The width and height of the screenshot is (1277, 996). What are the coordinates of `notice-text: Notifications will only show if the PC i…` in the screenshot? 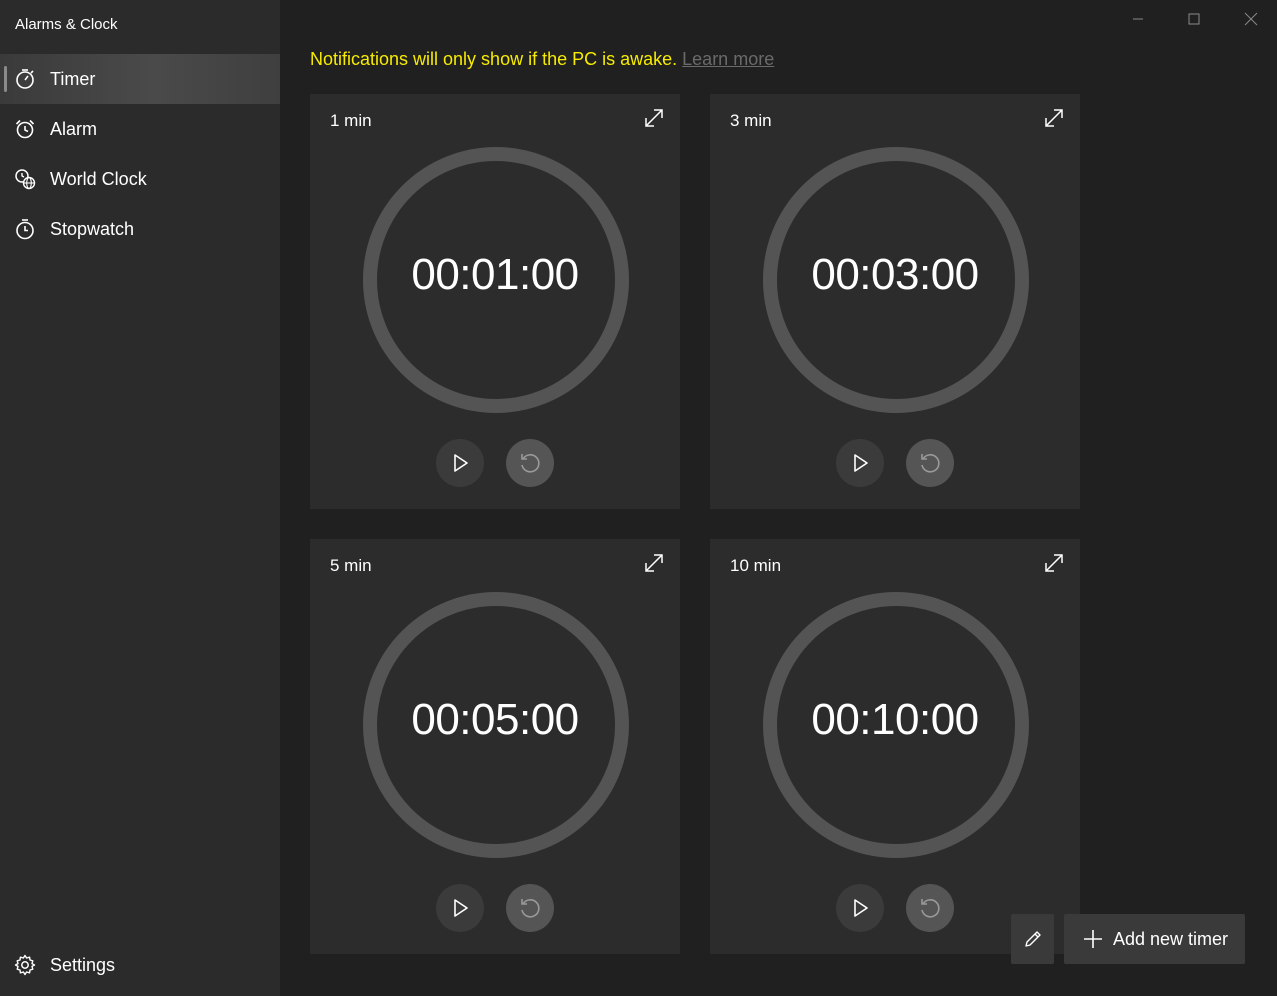 It's located at (494, 59).